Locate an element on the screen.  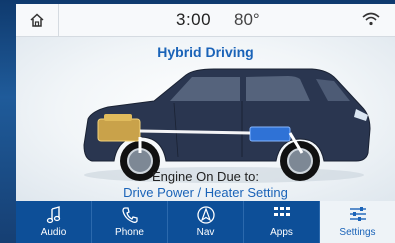
nav-audio: Audio is located at coordinates (54, 222).